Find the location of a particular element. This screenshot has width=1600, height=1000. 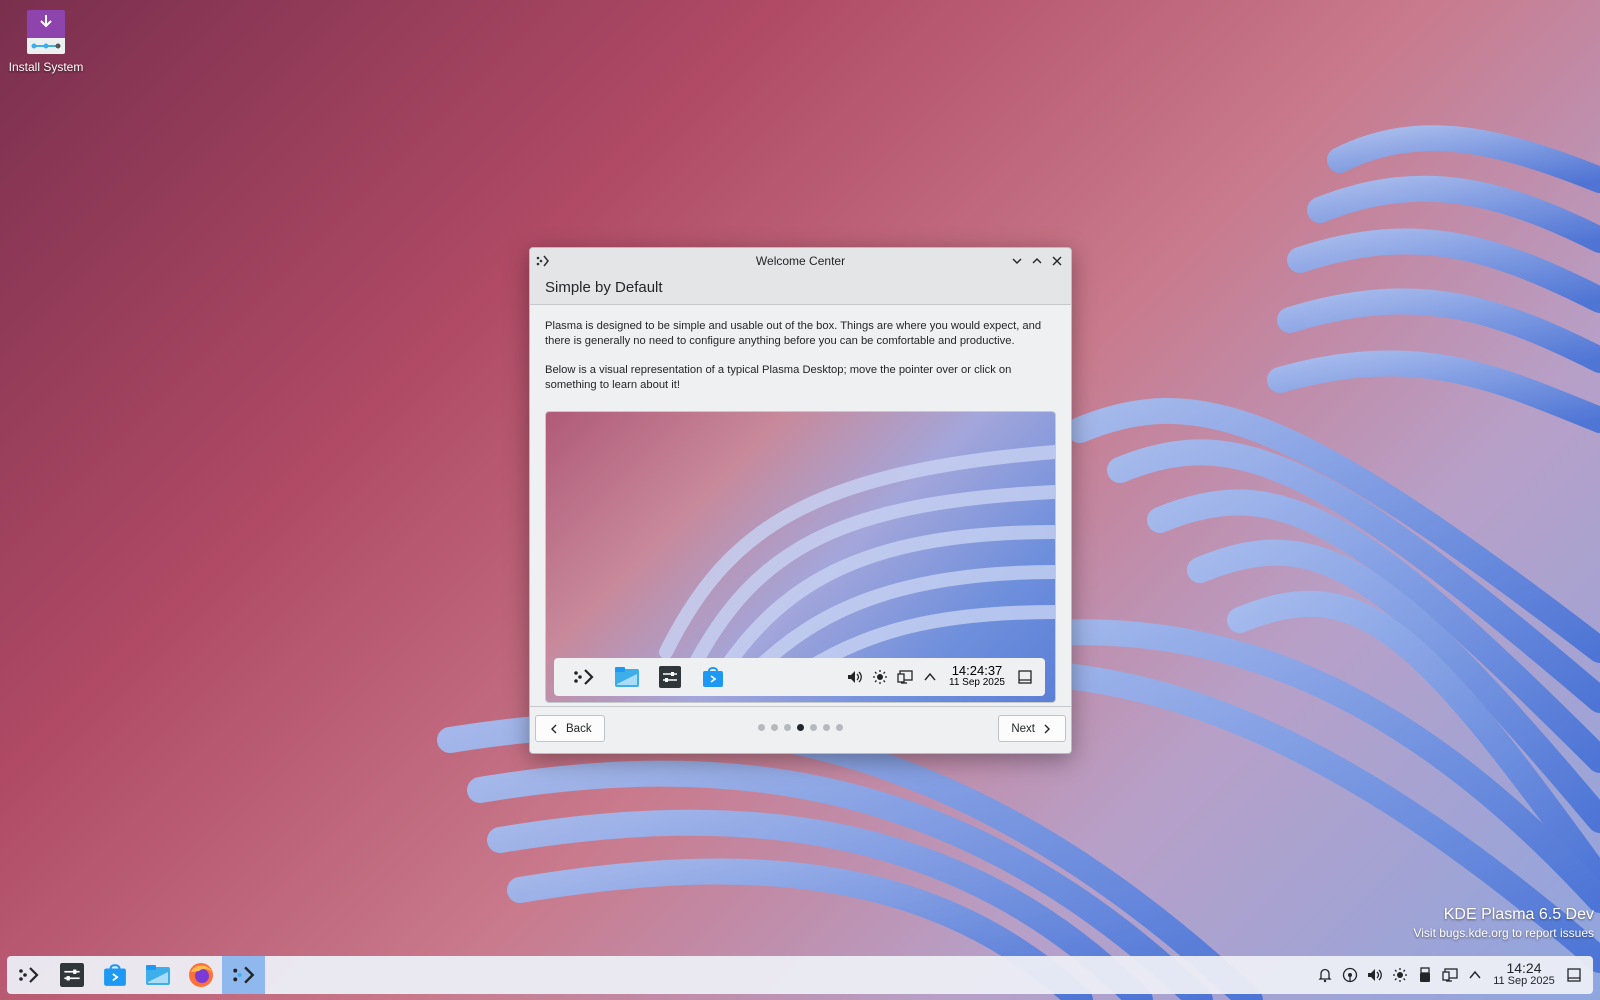

next-button: Next is located at coordinates (1032, 728).